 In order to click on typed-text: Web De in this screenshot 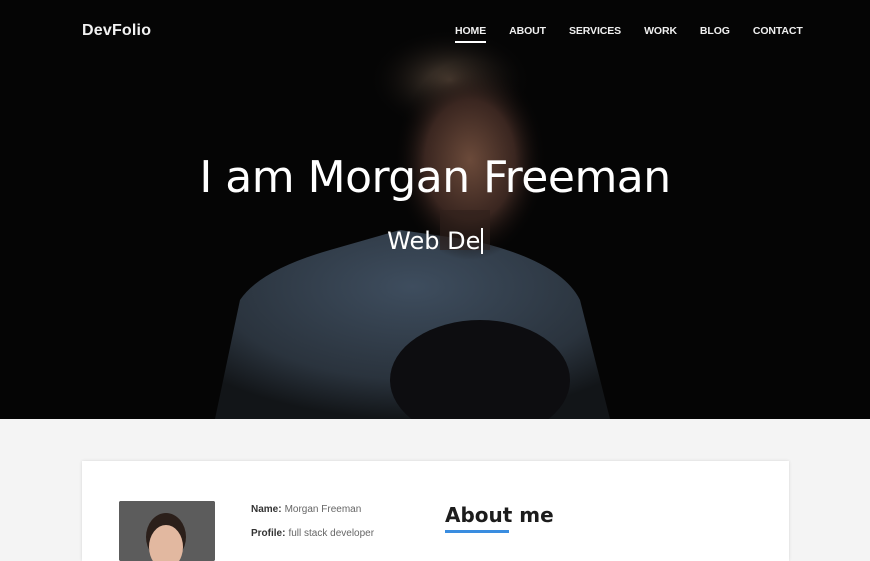, I will do `click(434, 241)`.